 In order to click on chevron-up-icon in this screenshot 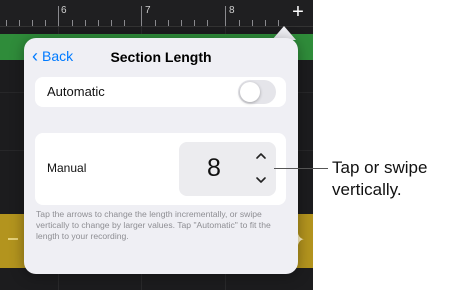, I will do `click(261, 156)`.